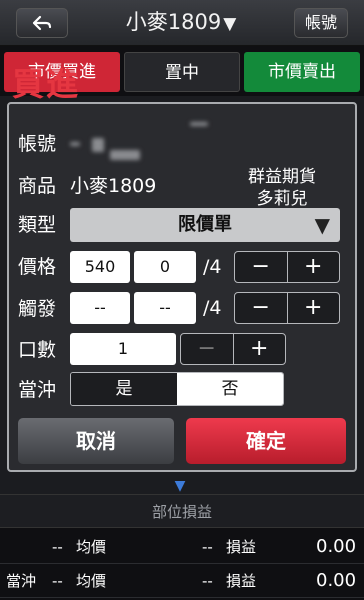 This screenshot has width=364, height=600. I want to click on day-trade-yes-option: 是, so click(124, 389).